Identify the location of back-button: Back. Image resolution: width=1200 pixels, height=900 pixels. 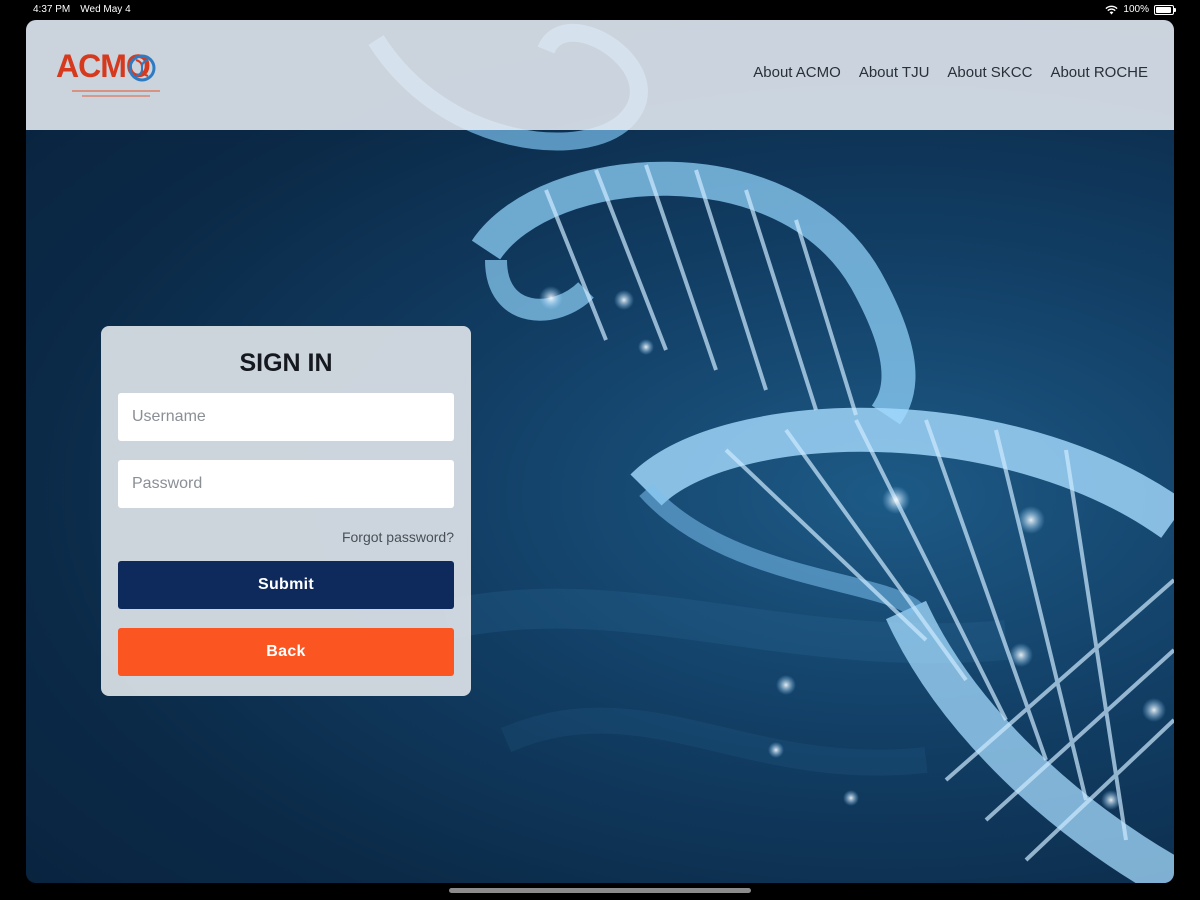
(286, 652).